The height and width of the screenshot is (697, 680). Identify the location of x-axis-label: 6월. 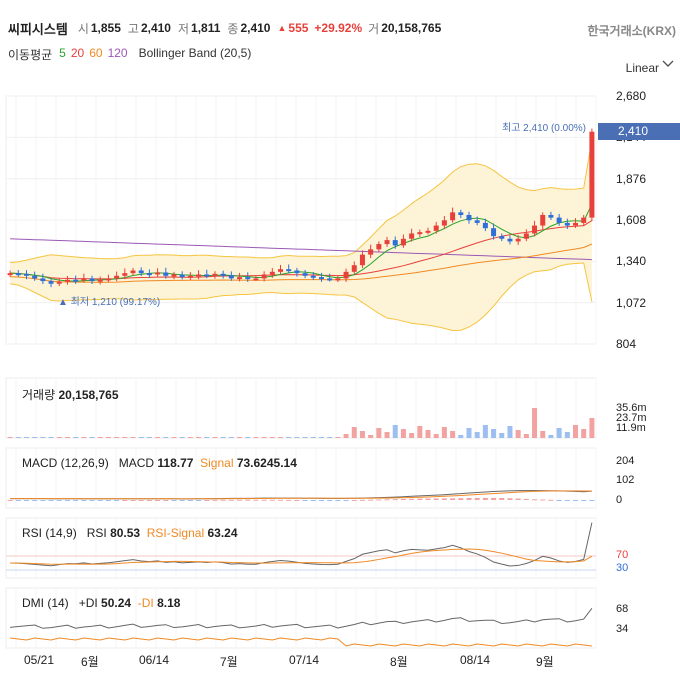
(90, 662).